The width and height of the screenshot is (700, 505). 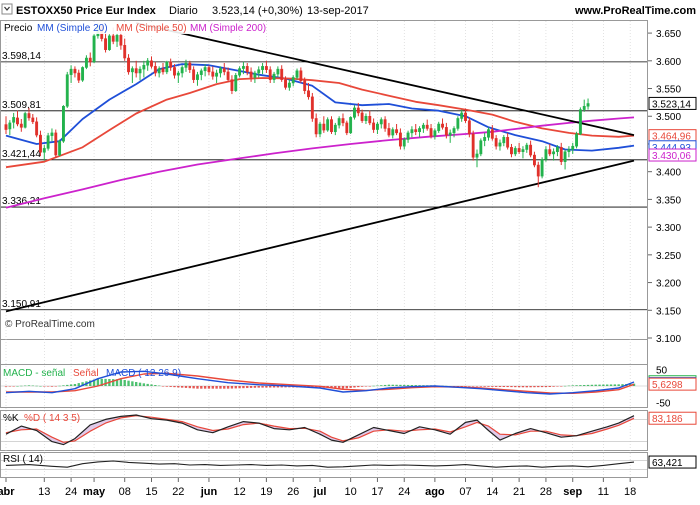 What do you see at coordinates (7, 9) in the screenshot?
I see `symbol-chevron-icon` at bounding box center [7, 9].